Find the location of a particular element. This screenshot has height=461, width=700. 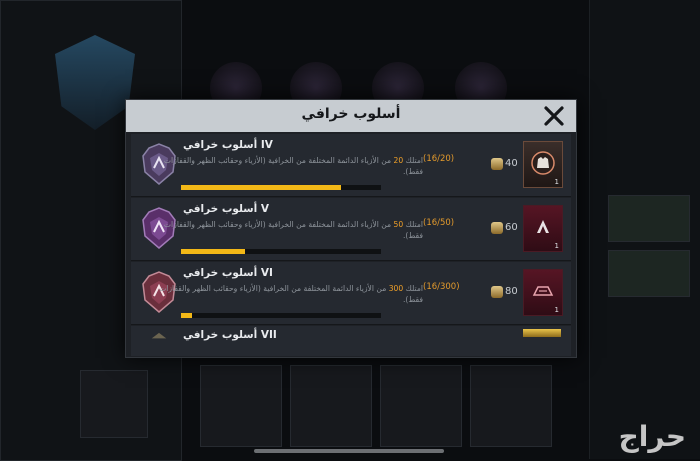

shield-medal-icon is located at coordinates (159, 335).